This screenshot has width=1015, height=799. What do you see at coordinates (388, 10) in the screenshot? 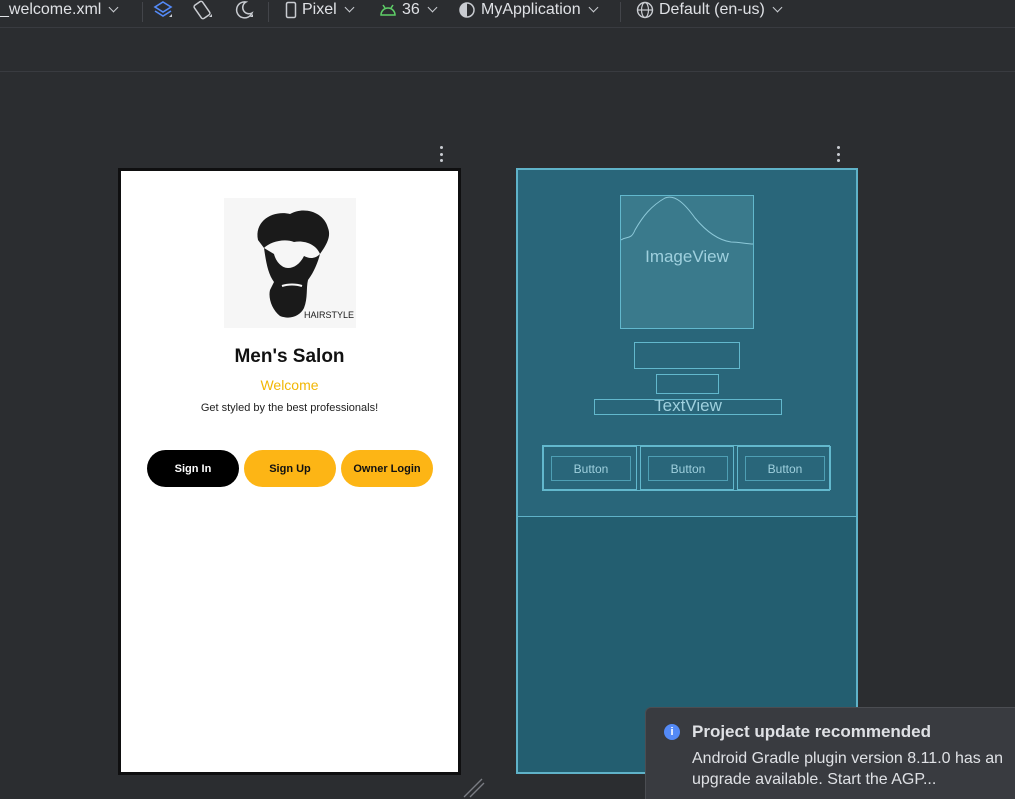
I see `android-icon` at bounding box center [388, 10].